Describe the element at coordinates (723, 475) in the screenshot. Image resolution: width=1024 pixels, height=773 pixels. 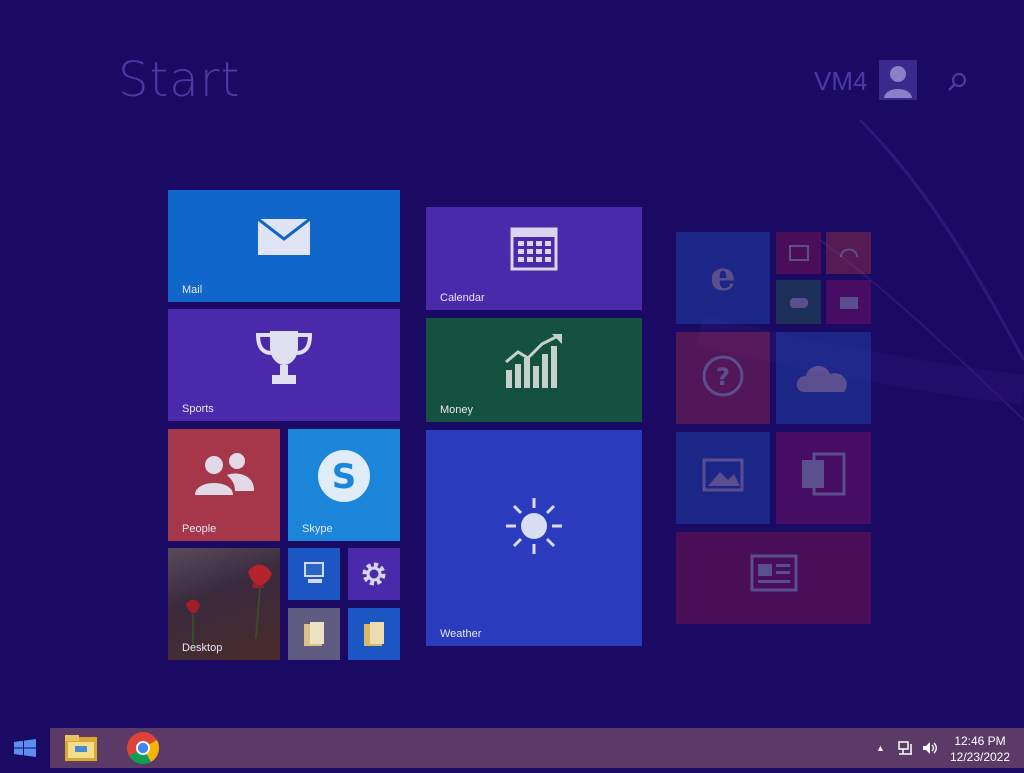
I see `photo-icon` at that location.